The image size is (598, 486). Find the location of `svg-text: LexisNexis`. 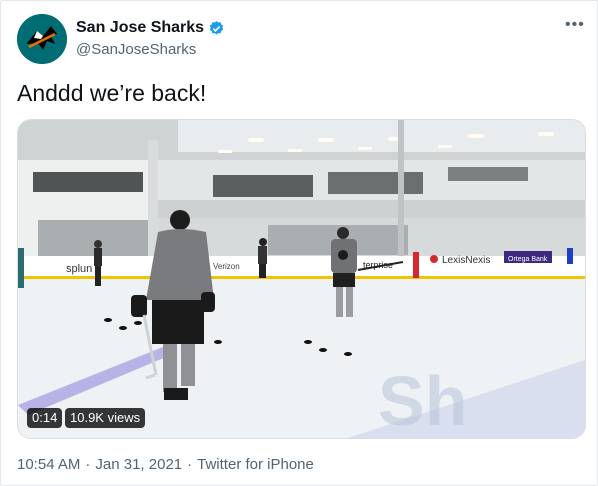

svg-text: LexisNexis is located at coordinates (466, 260).